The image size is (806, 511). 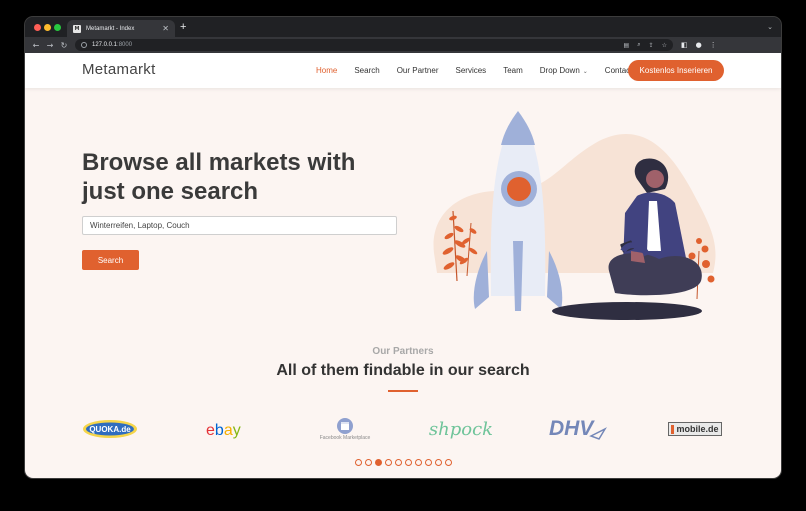 I want to click on quoka-logo-text: QUOKA.de, so click(x=110, y=429).